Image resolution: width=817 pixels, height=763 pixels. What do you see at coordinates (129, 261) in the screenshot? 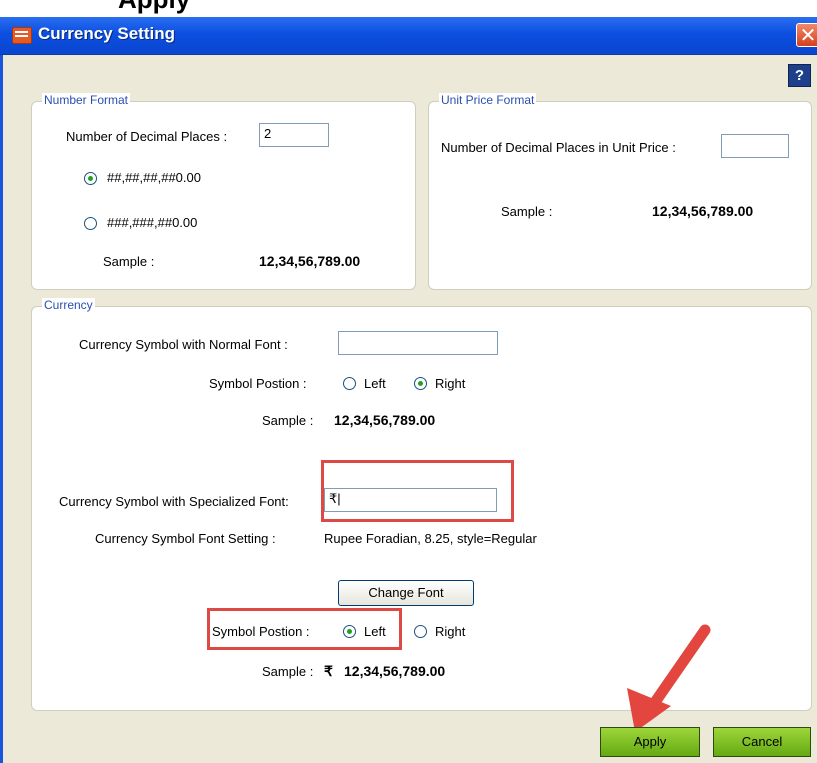
I see `number-sample-label: Sample :` at bounding box center [129, 261].